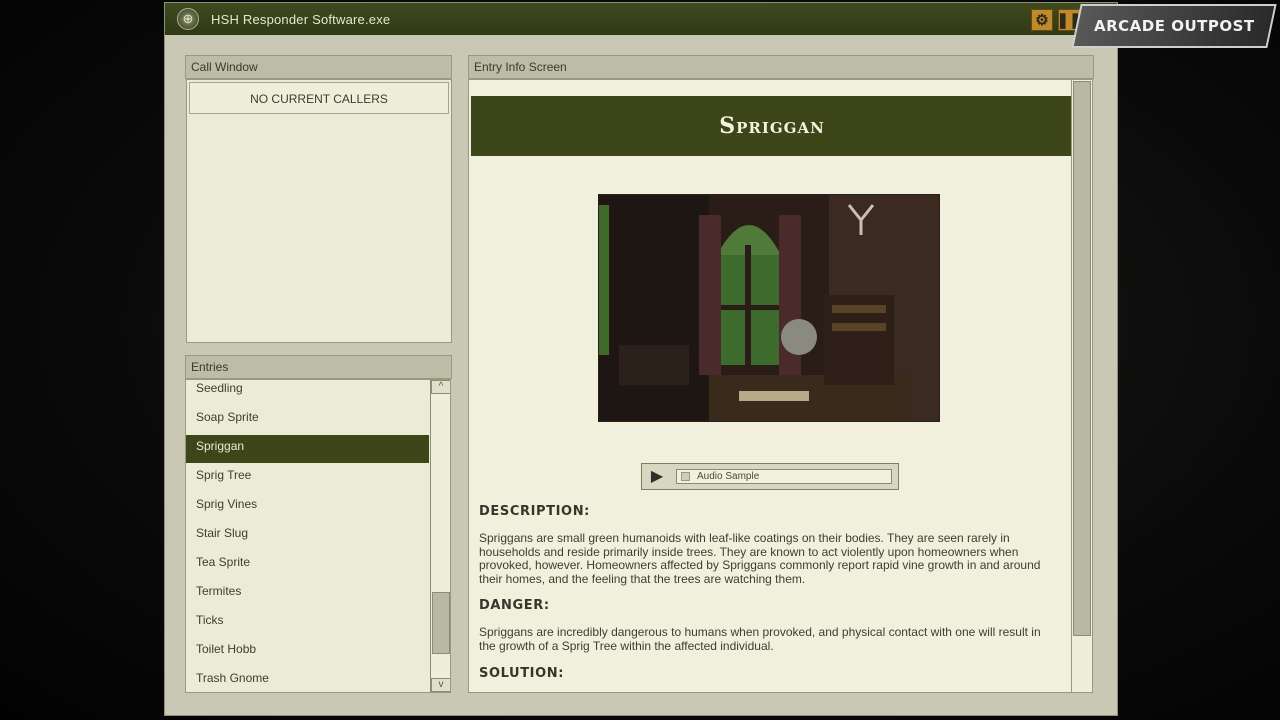  Describe the element at coordinates (307, 449) in the screenshot. I see `list-item-selected: Spriggan` at that location.